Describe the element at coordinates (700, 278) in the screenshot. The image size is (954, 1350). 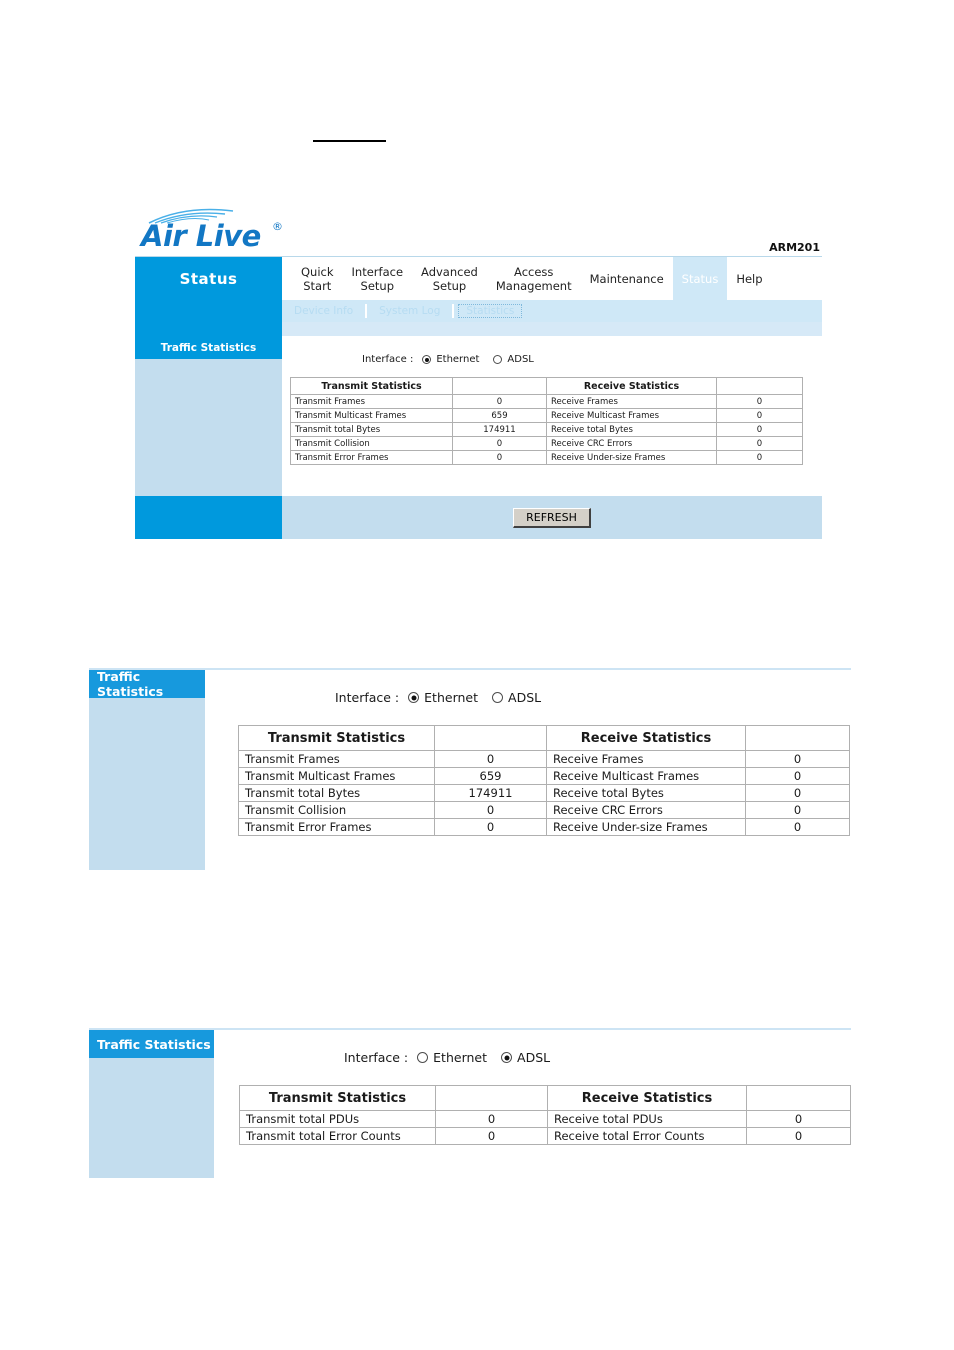
I see `nav-tab-status: Status` at that location.